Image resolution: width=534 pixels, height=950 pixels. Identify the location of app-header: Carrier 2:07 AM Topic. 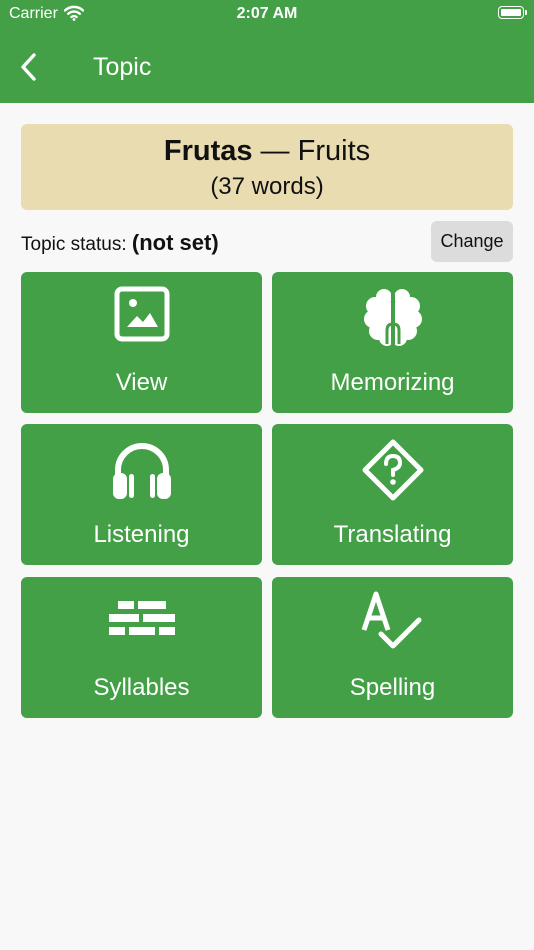
(267, 51).